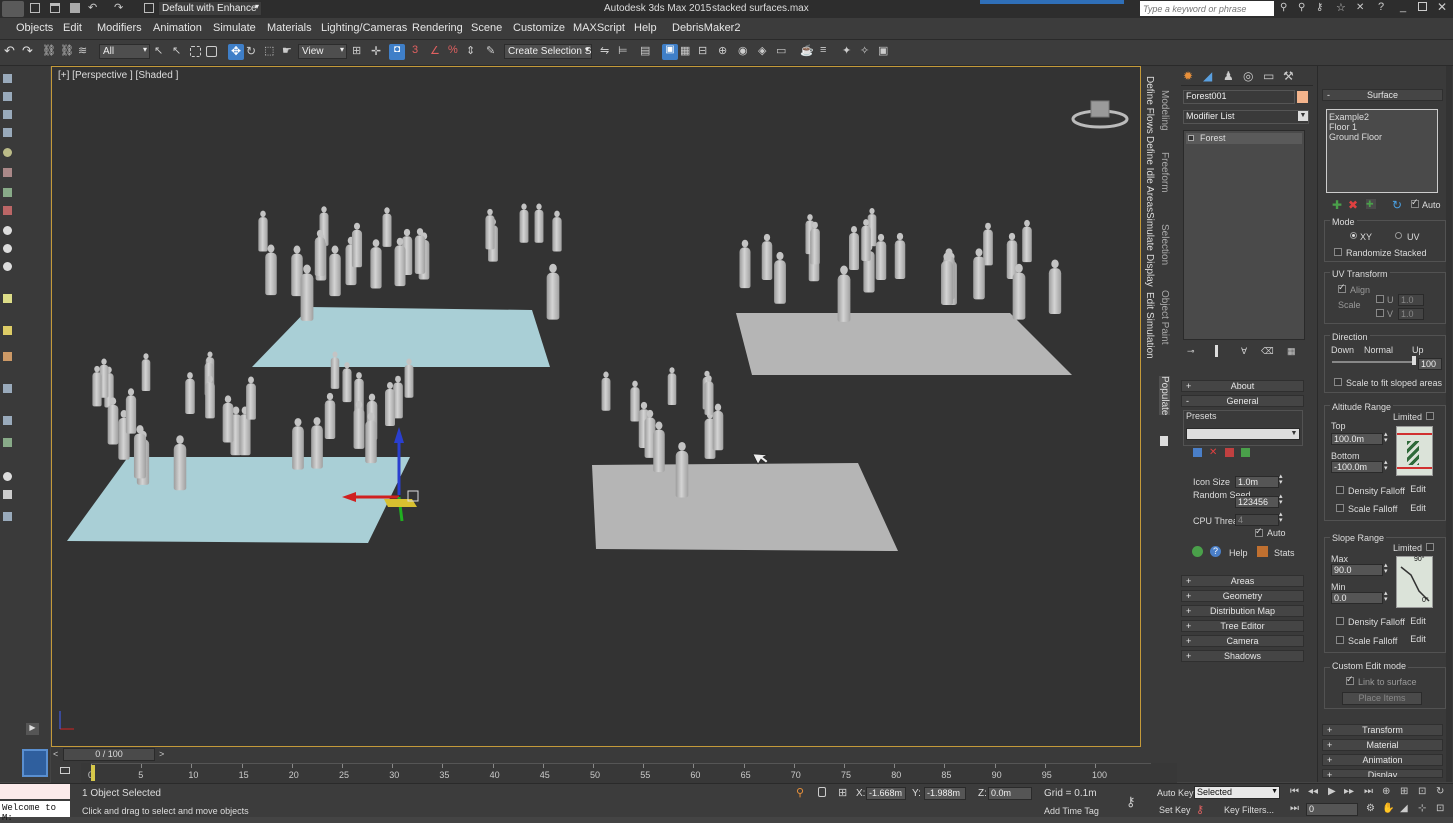 The image size is (1453, 823). Describe the element at coordinates (1386, 465) in the screenshot. I see `altitude-bottom-spinner: ▴ ▾` at that location.